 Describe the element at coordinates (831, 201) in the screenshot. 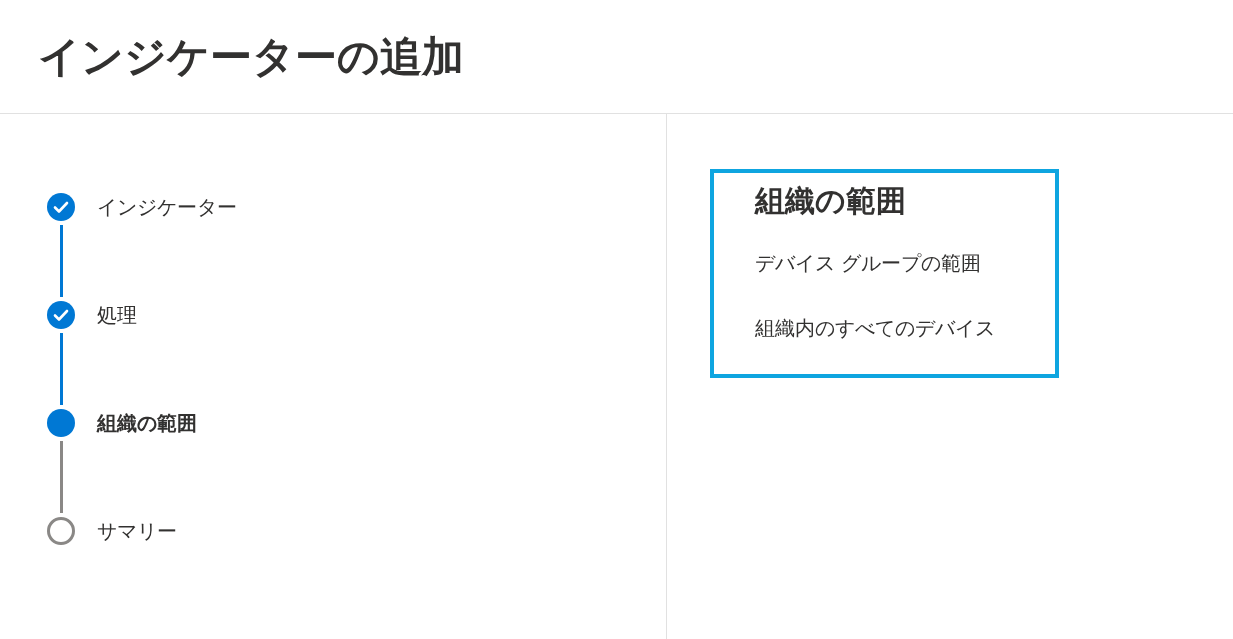

I see `panel-heading: 組織の範囲` at that location.